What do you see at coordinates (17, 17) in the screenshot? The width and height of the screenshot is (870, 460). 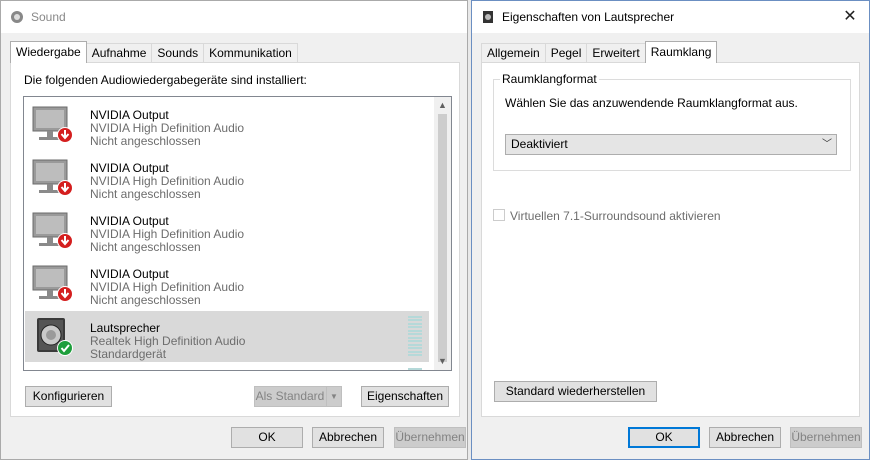 I see `sound-app-icon` at bounding box center [17, 17].